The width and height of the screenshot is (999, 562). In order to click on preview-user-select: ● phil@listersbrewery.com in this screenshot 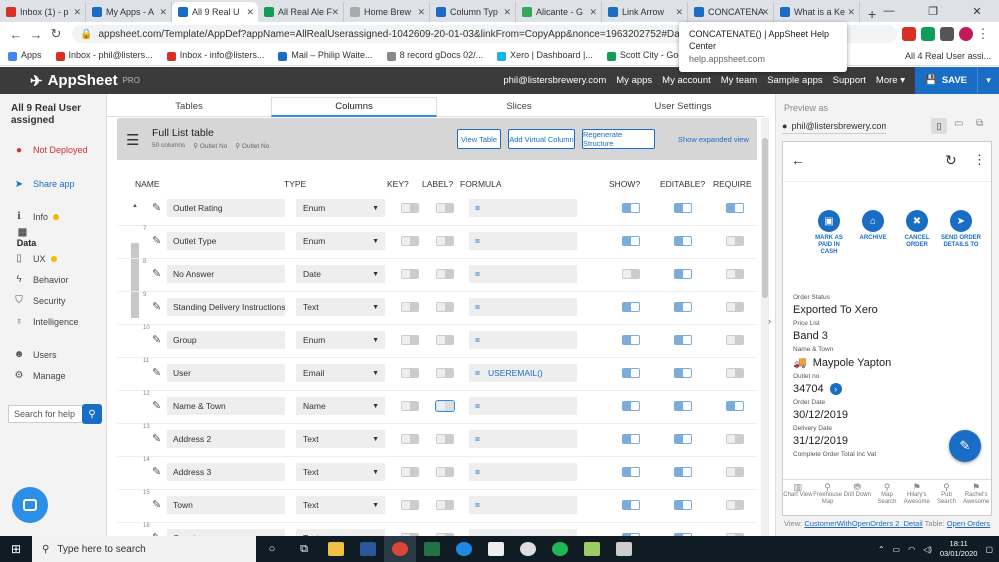, I will do `click(834, 126)`.